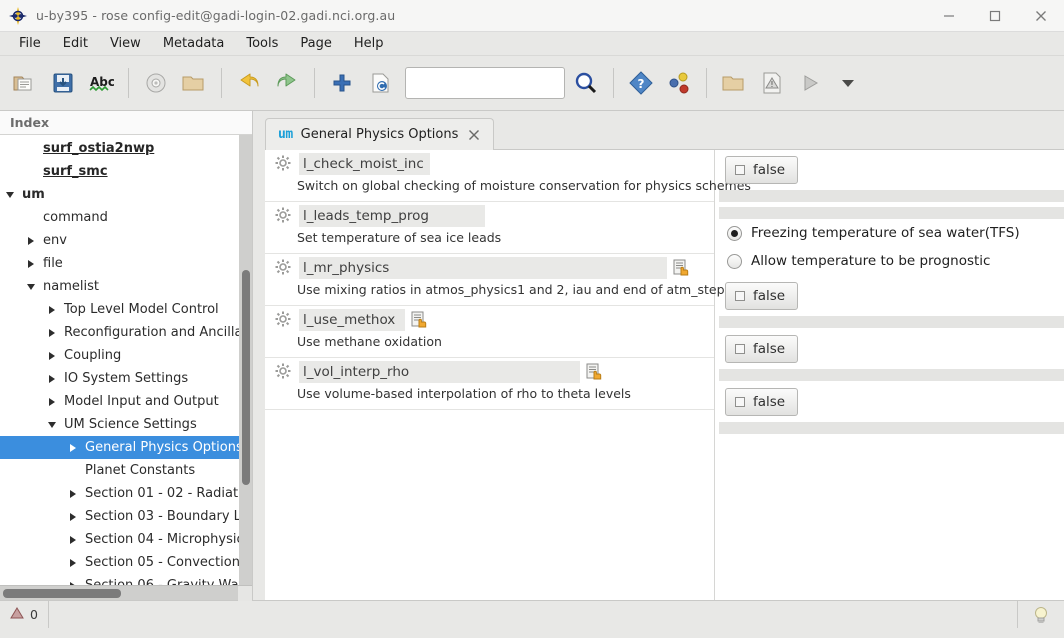 This screenshot has width=1064, height=638. What do you see at coordinates (586, 83) in the screenshot?
I see `search-icon` at bounding box center [586, 83].